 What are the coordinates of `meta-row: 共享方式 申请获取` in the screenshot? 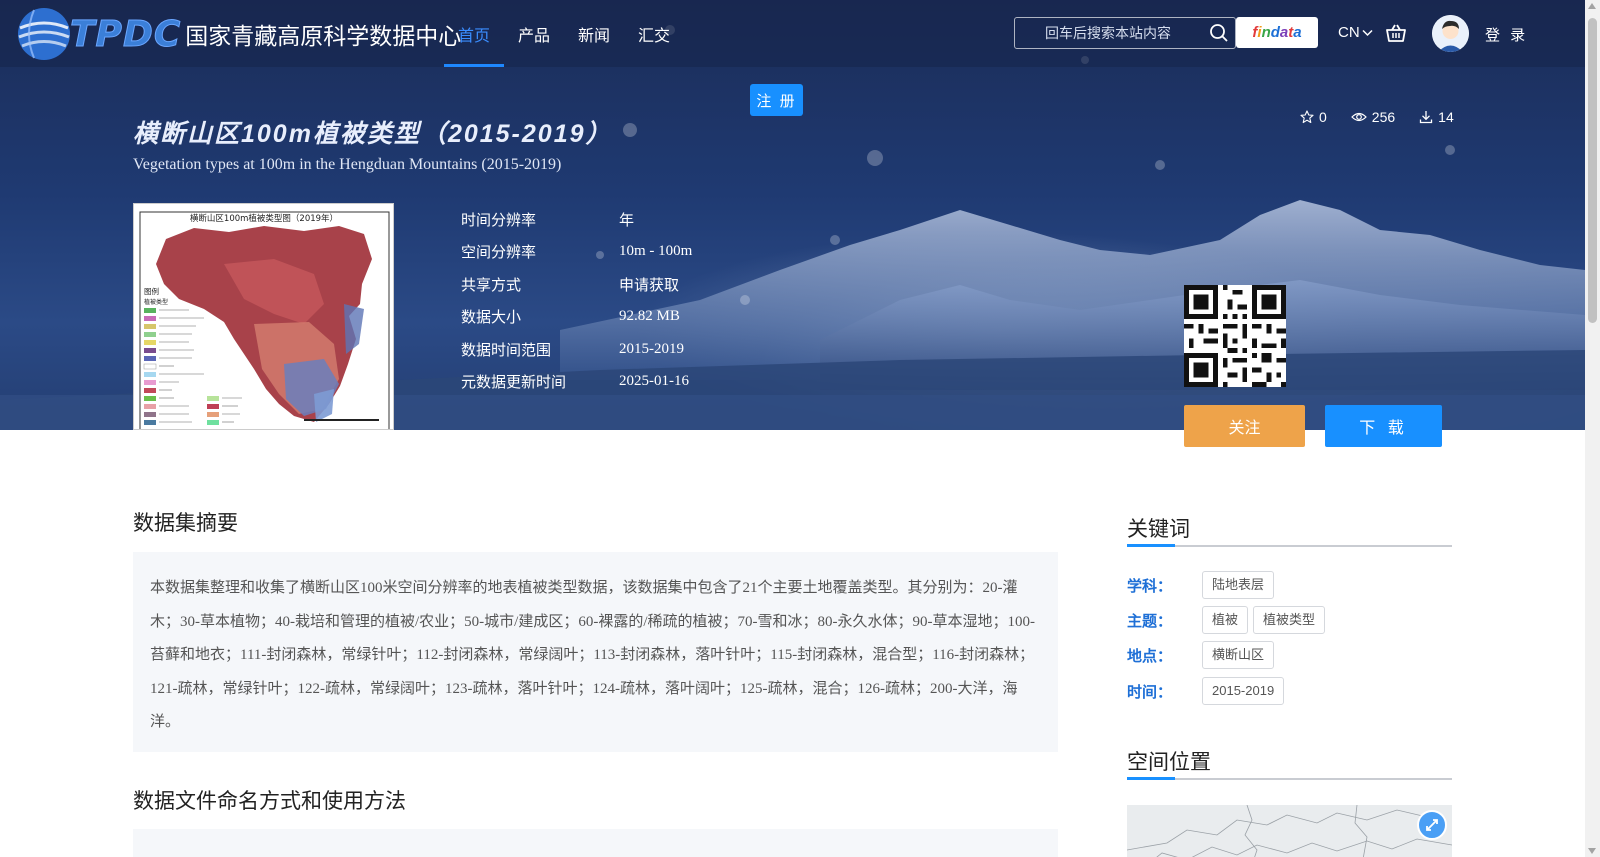 It's located at (576, 284).